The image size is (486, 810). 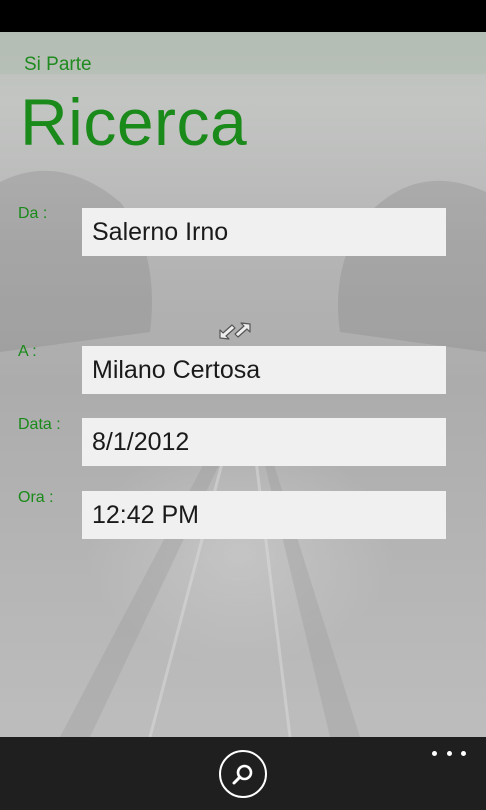 What do you see at coordinates (264, 442) in the screenshot?
I see `date-picker: 8/1/2012` at bounding box center [264, 442].